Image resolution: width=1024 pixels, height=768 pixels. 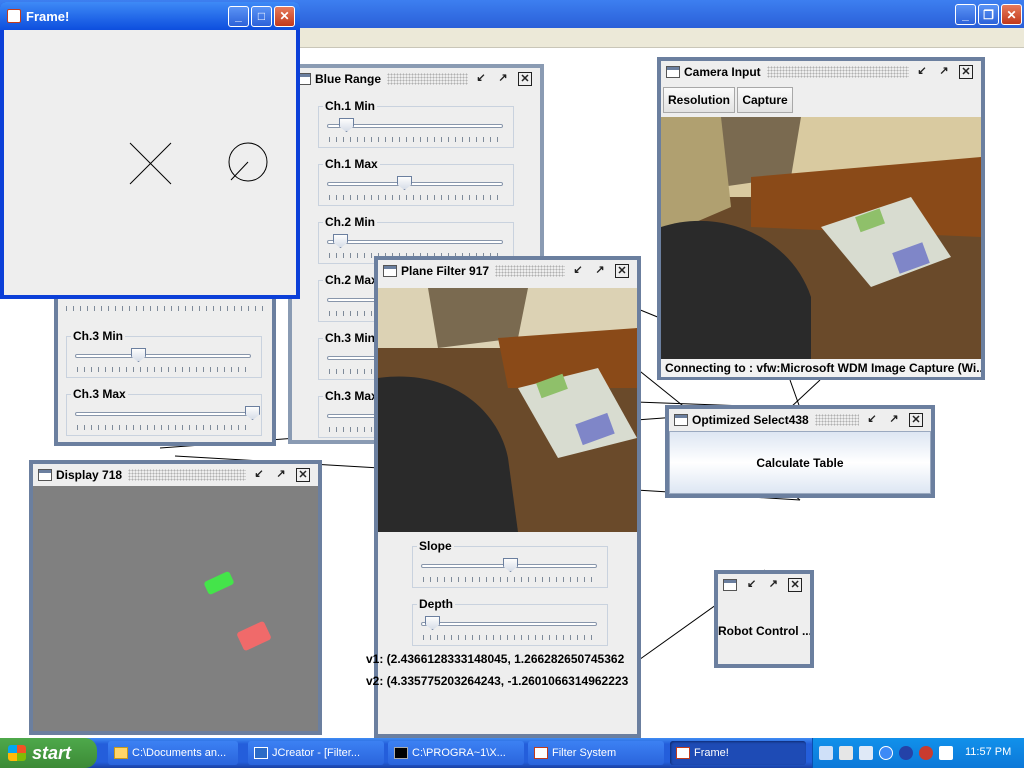 What do you see at coordinates (846, 753) in the screenshot?
I see `tool-icon` at bounding box center [846, 753].